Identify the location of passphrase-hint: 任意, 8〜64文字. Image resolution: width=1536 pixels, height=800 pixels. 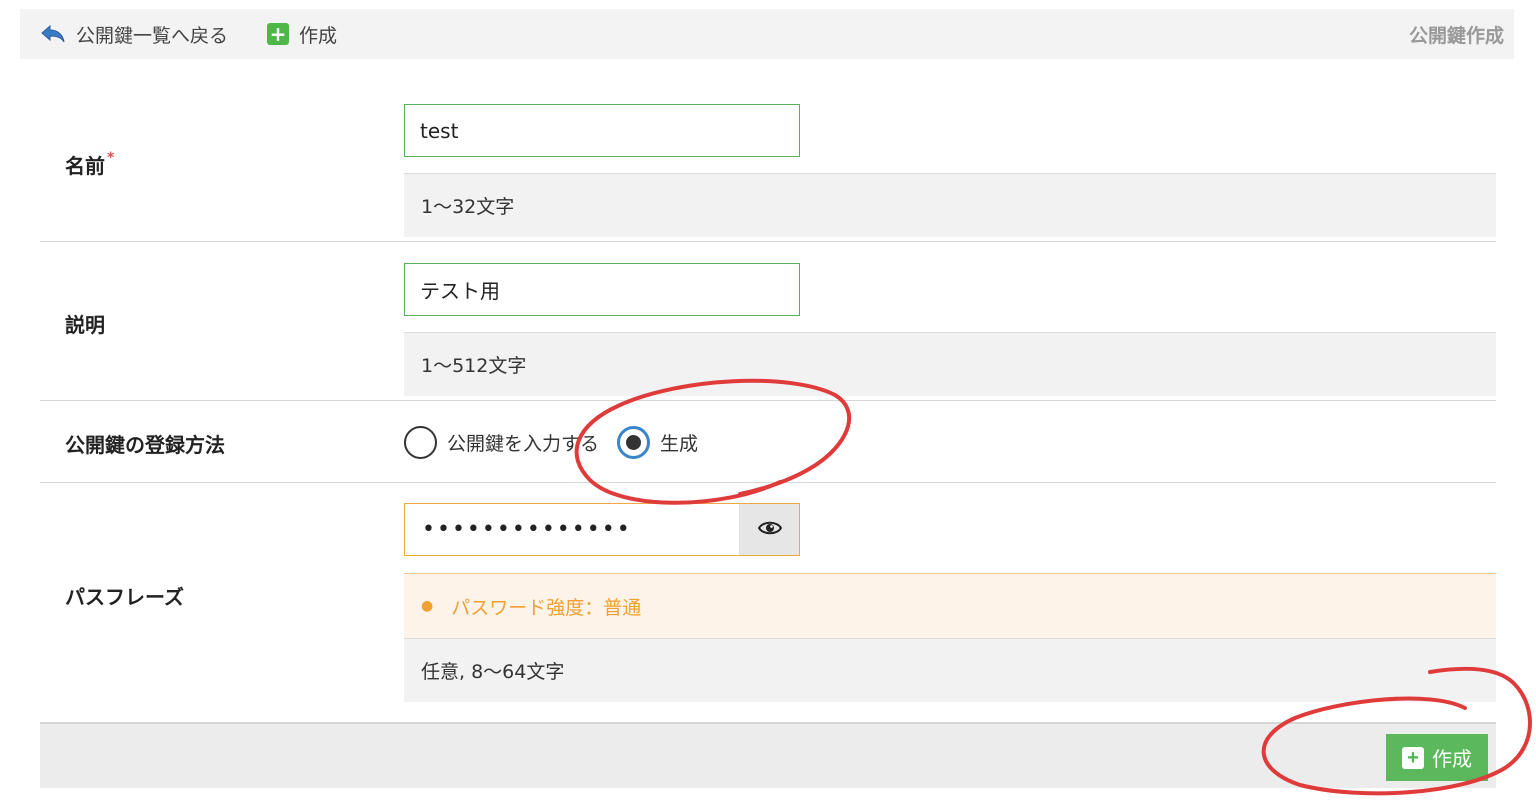
(950, 670).